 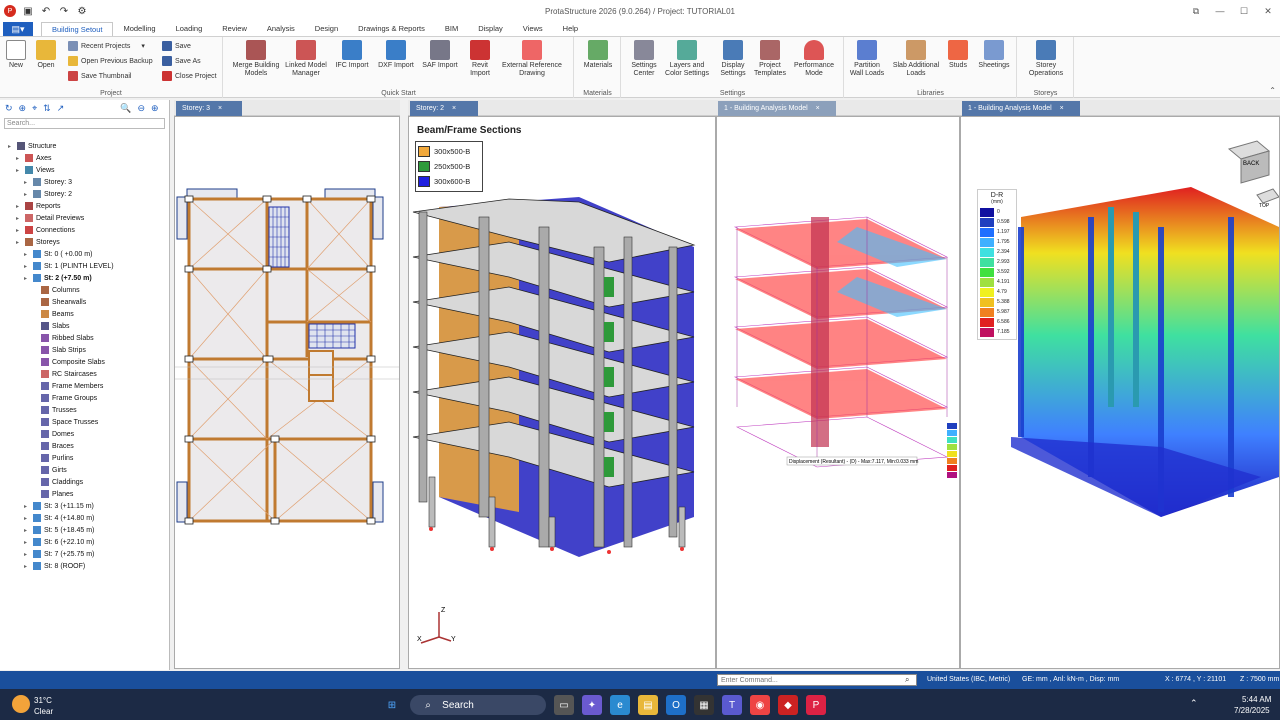 What do you see at coordinates (564, 705) in the screenshot?
I see `task-view-icon: ▭` at bounding box center [564, 705].